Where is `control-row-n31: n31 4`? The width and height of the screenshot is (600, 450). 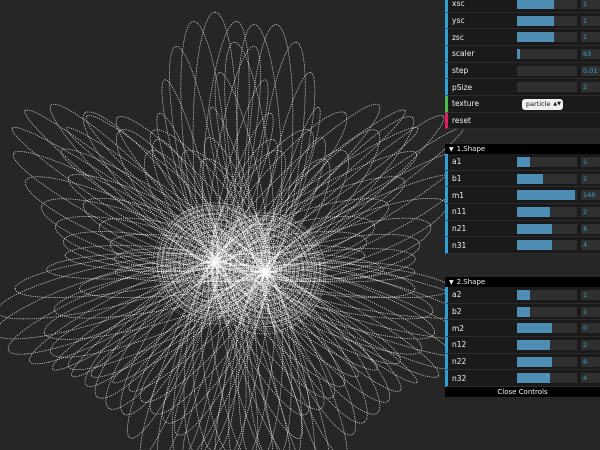 control-row-n31: n31 4 is located at coordinates (522, 245).